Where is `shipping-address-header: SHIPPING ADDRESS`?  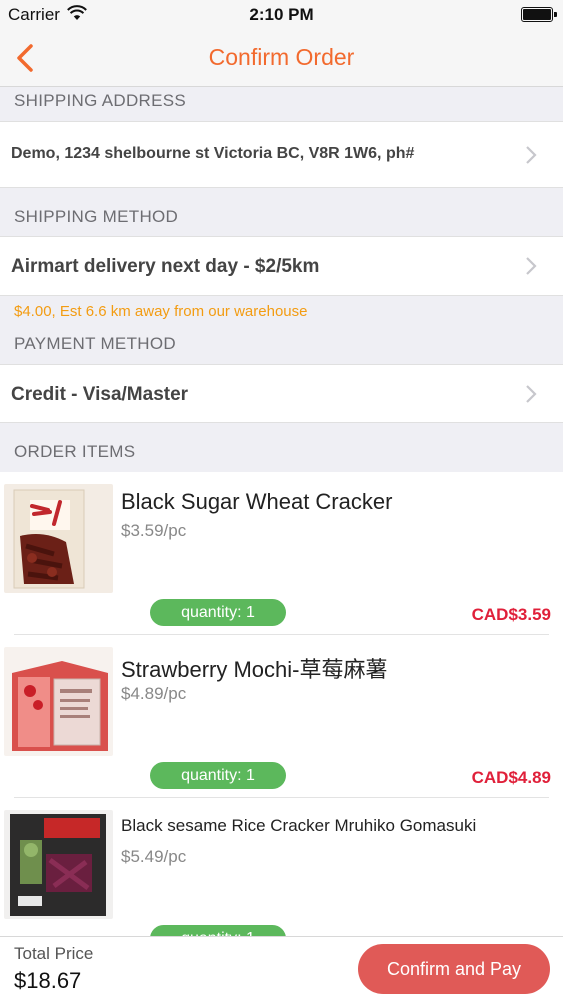 shipping-address-header: SHIPPING ADDRESS is located at coordinates (281, 101).